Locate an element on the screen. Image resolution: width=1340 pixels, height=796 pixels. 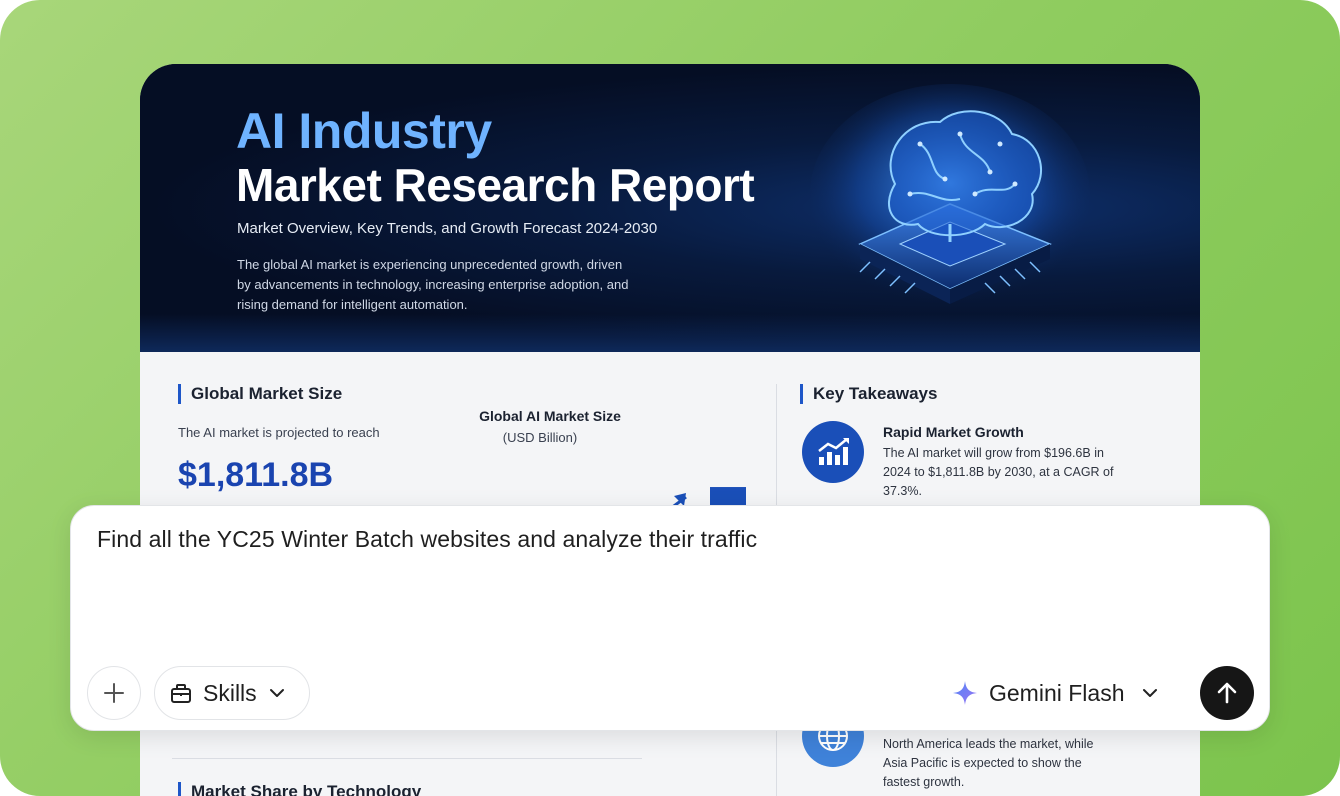
skills-button: Skills is located at coordinates (232, 693).